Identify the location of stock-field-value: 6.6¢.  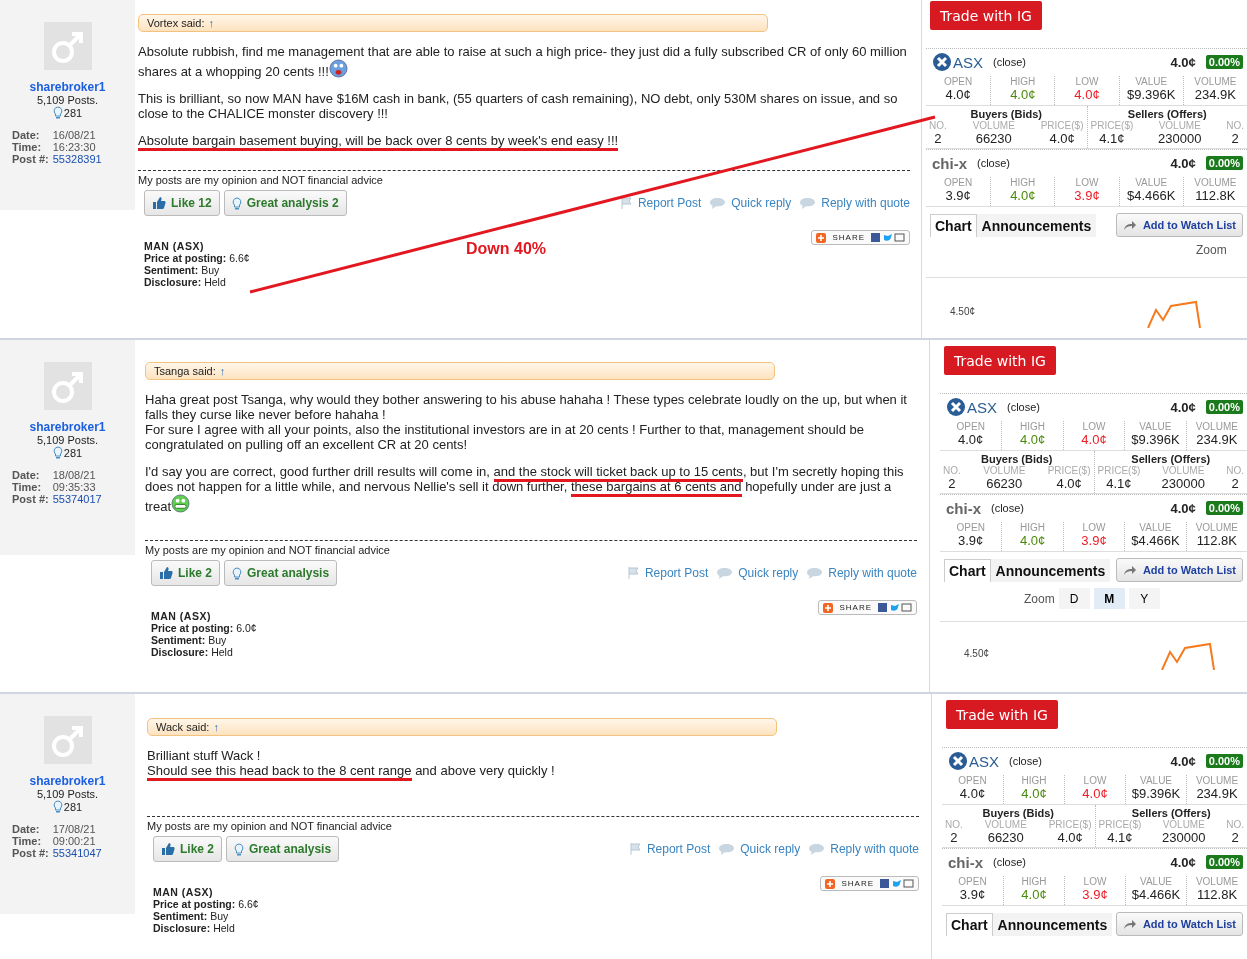
(248, 904).